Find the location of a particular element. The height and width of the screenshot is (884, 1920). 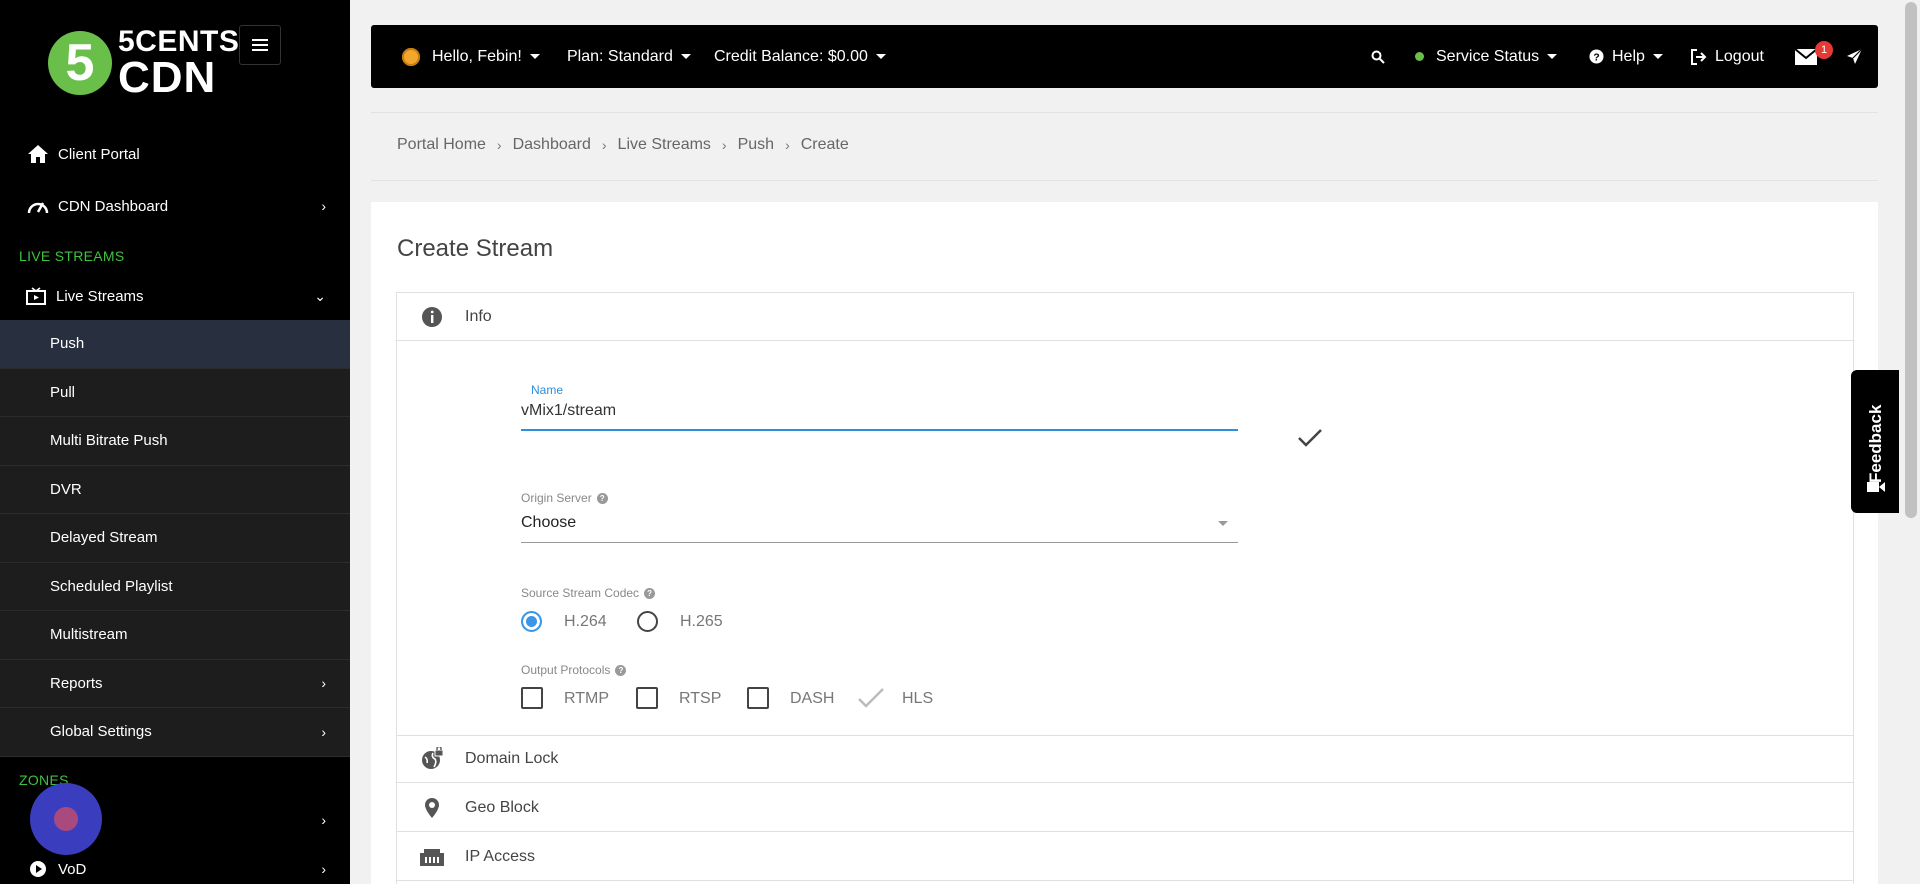

sidebar-item-dvr: DVR is located at coordinates (175, 490).